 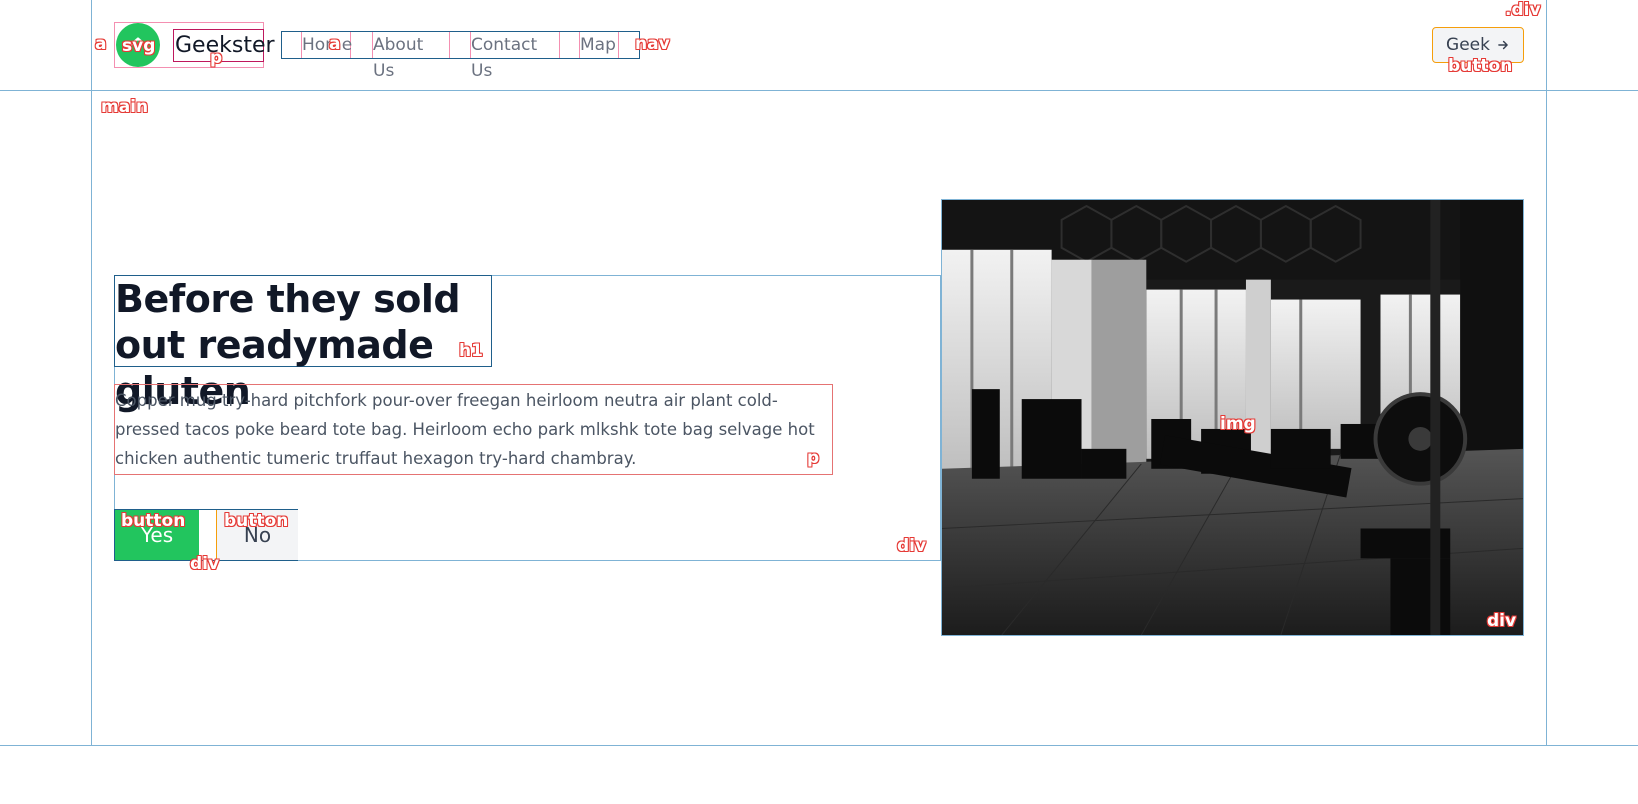 What do you see at coordinates (411, 56) in the screenshot?
I see `nav-about-us: About Us` at bounding box center [411, 56].